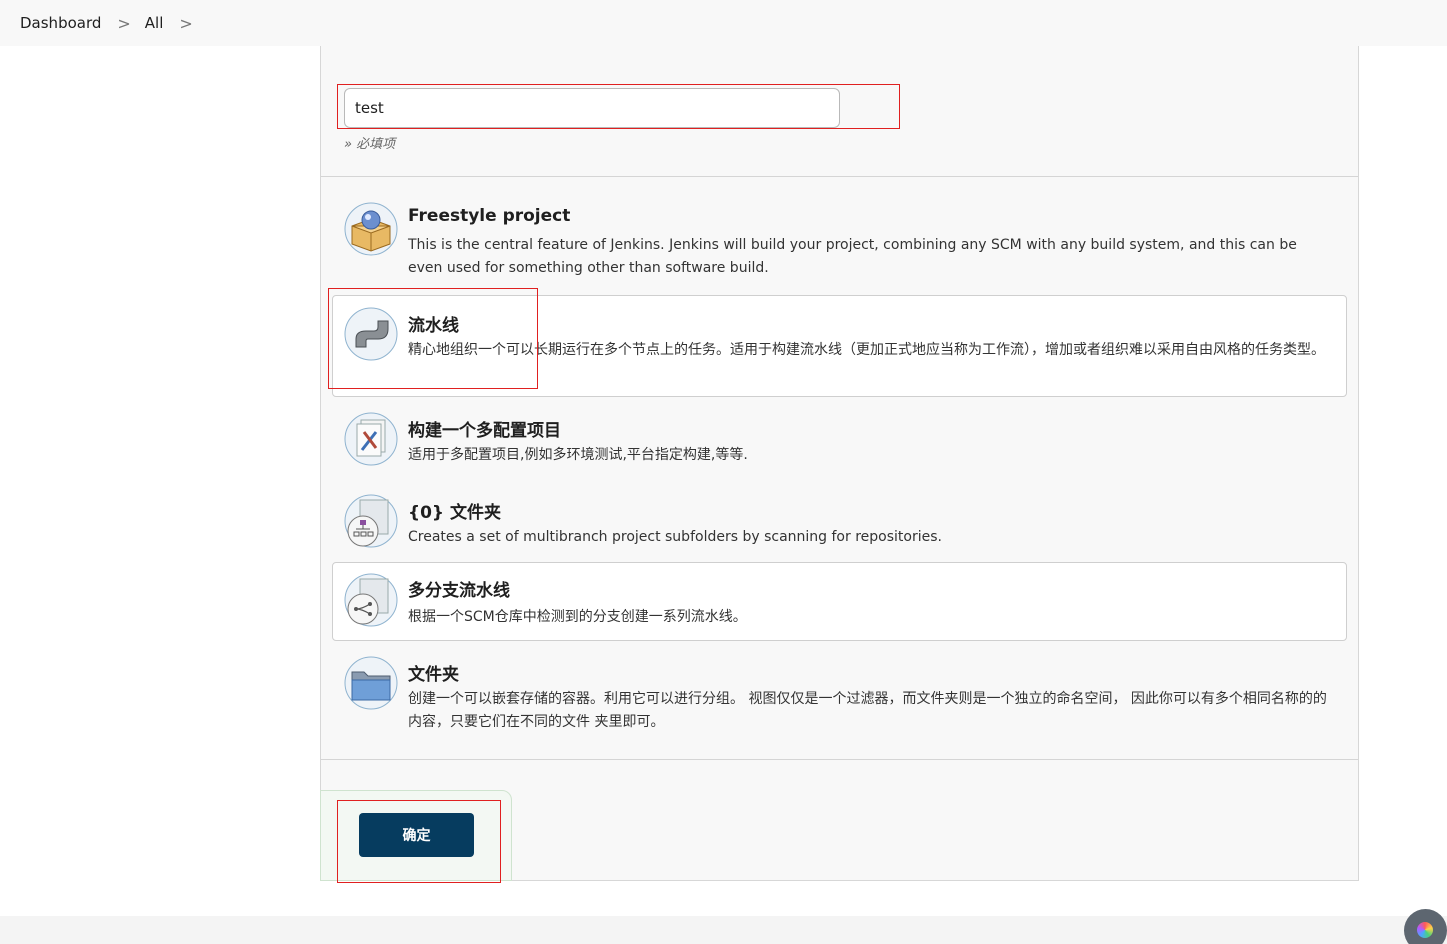 The image size is (1447, 944). What do you see at coordinates (484, 431) in the screenshot?
I see `item-title: 构建一个多配置项目` at bounding box center [484, 431].